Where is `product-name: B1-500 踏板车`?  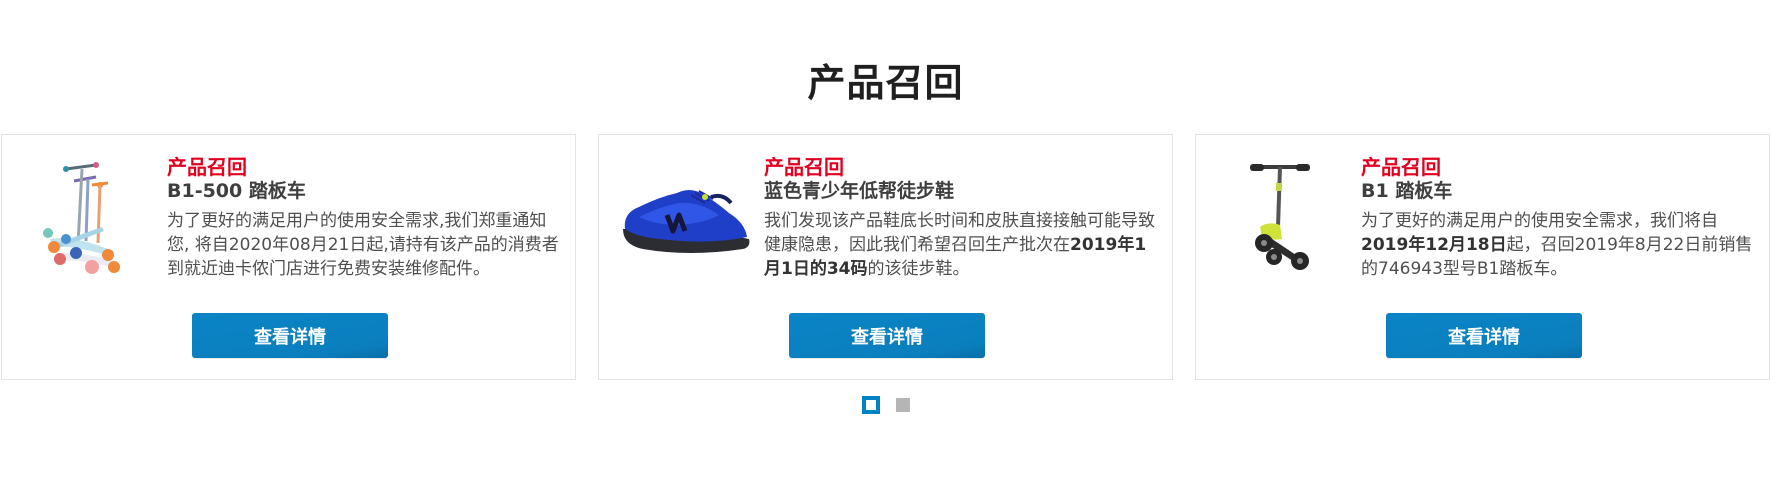
product-name: B1-500 踏板车 is located at coordinates (236, 191).